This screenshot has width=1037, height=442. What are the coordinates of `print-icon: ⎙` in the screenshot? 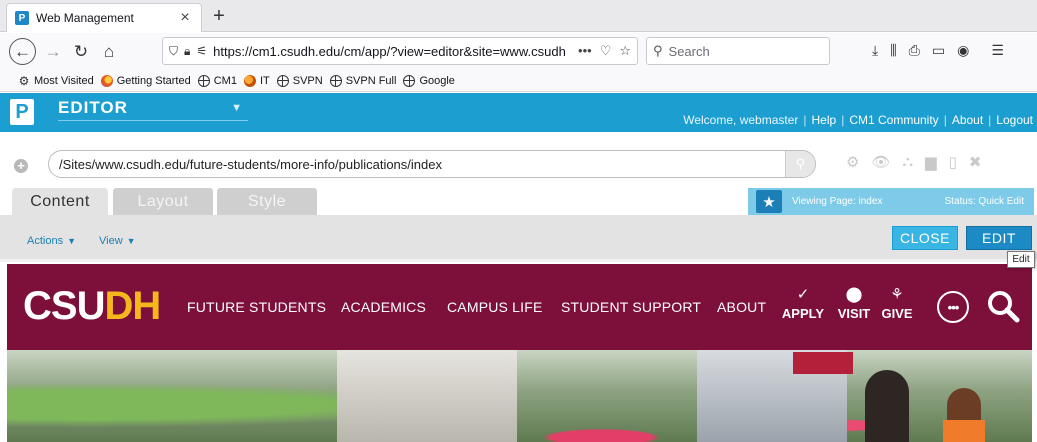 It's located at (914, 50).